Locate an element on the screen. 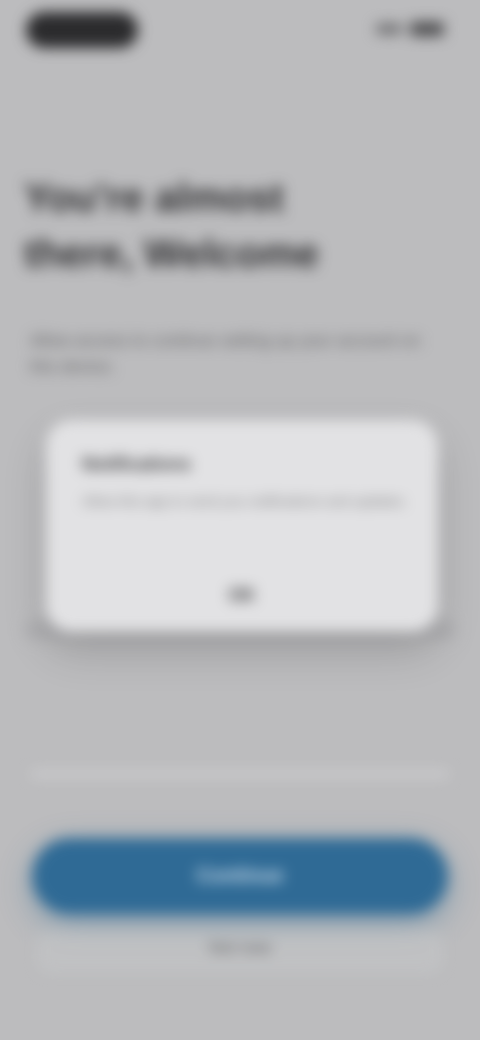 The image size is (480, 1040). status-icons is located at coordinates (410, 29).